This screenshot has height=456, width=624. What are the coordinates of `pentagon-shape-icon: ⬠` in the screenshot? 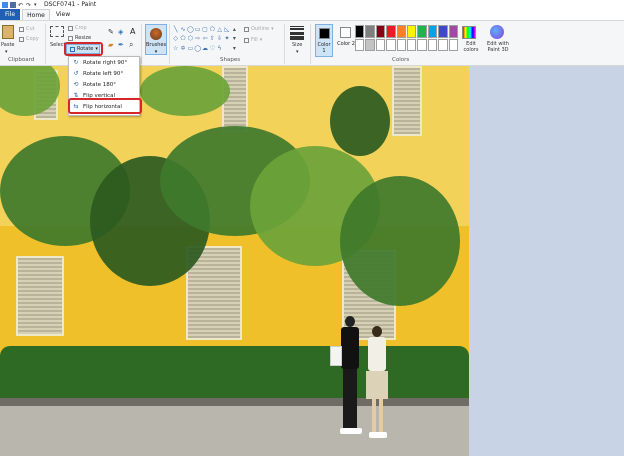 It's located at (182, 38).